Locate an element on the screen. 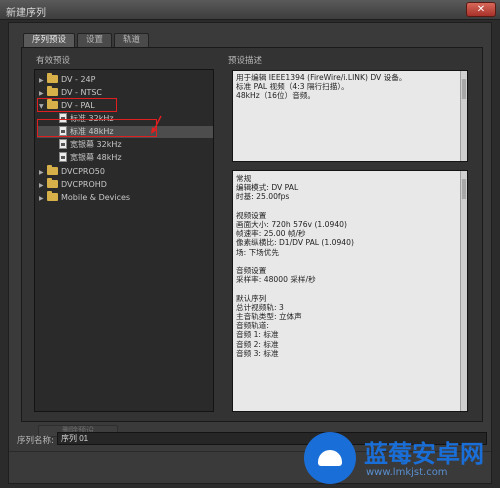 The image size is (500, 488). details-line: 音频 2: 标准 is located at coordinates (257, 344).